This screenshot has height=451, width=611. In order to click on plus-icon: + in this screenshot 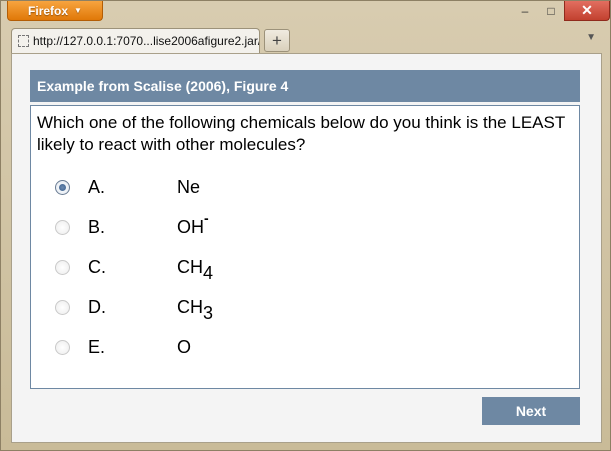, I will do `click(277, 40)`.